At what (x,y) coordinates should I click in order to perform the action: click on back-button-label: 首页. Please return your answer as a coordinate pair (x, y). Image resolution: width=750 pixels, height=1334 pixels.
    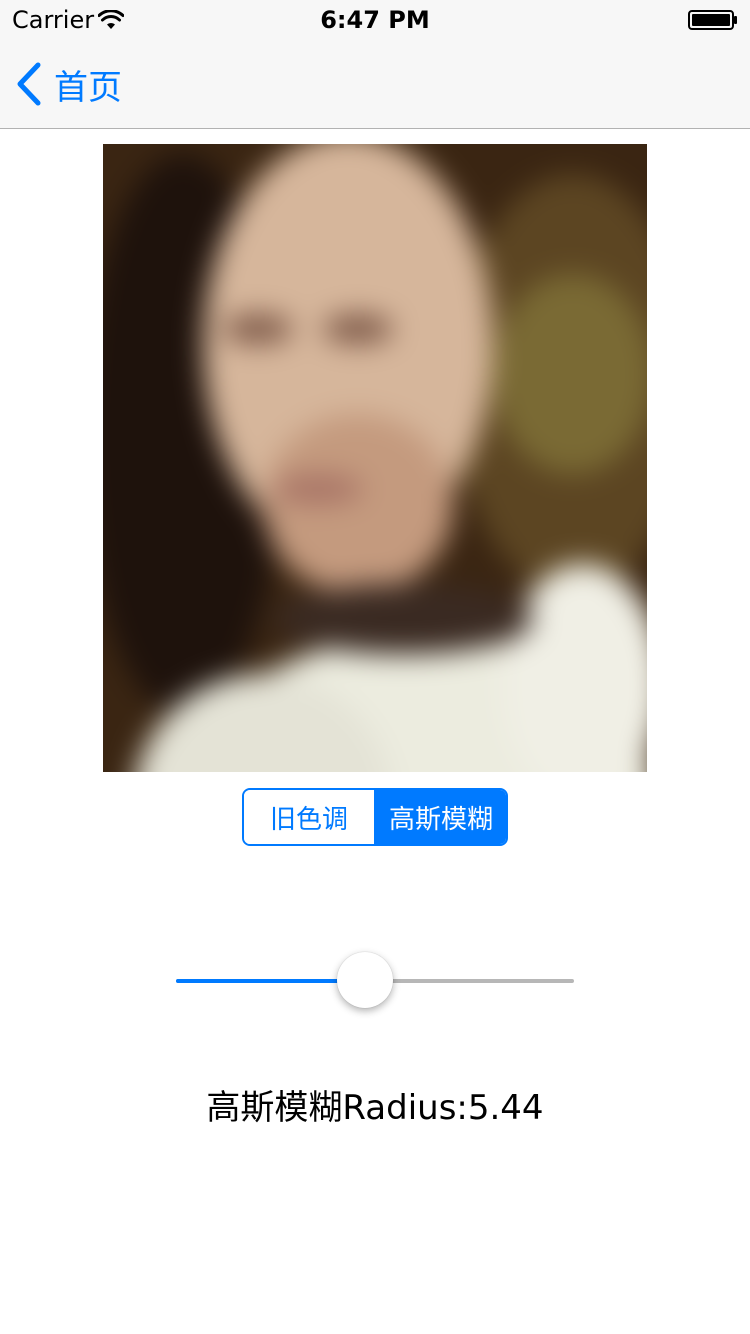
    Looking at the image, I should click on (88, 87).